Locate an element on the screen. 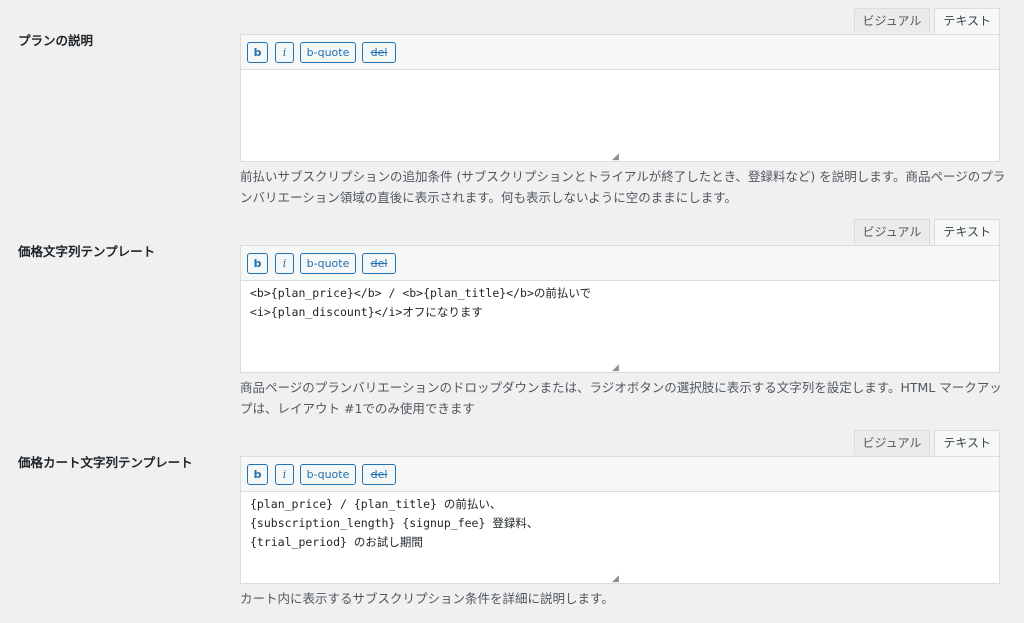 This screenshot has height=623, width=1024. field-description: カート内に表示するサブスクリプション条件を詳細に説明します。 is located at coordinates (427, 598).